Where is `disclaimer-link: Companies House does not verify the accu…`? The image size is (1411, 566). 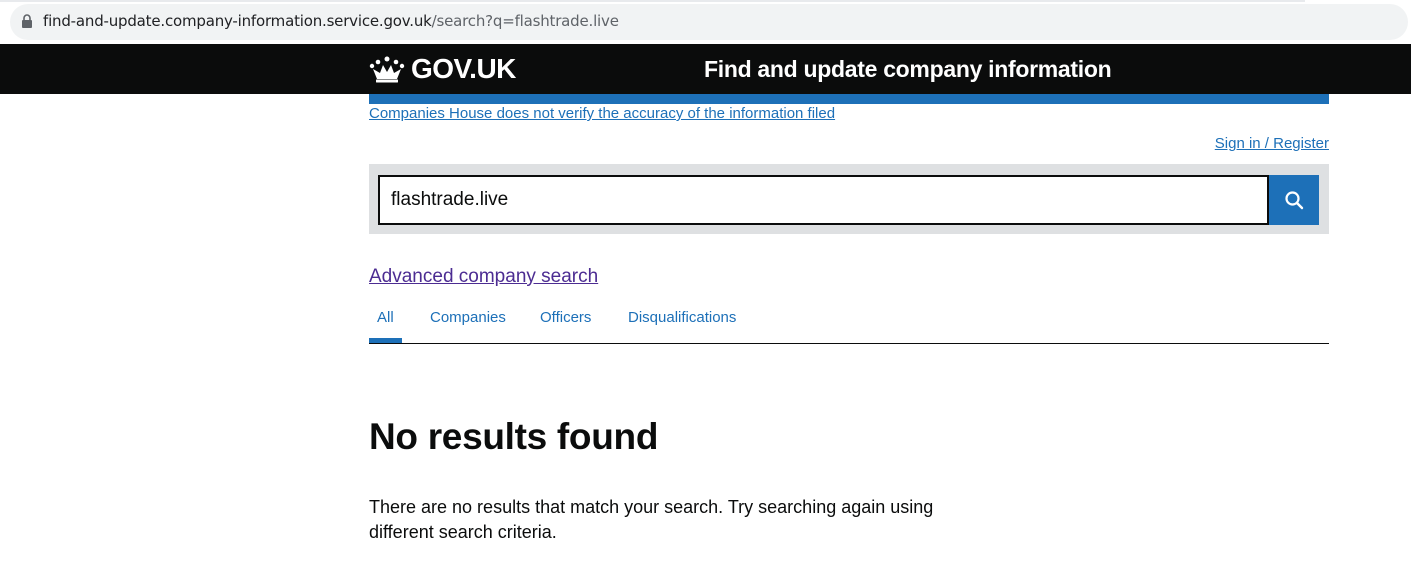 disclaimer-link: Companies House does not verify the accu… is located at coordinates (602, 113).